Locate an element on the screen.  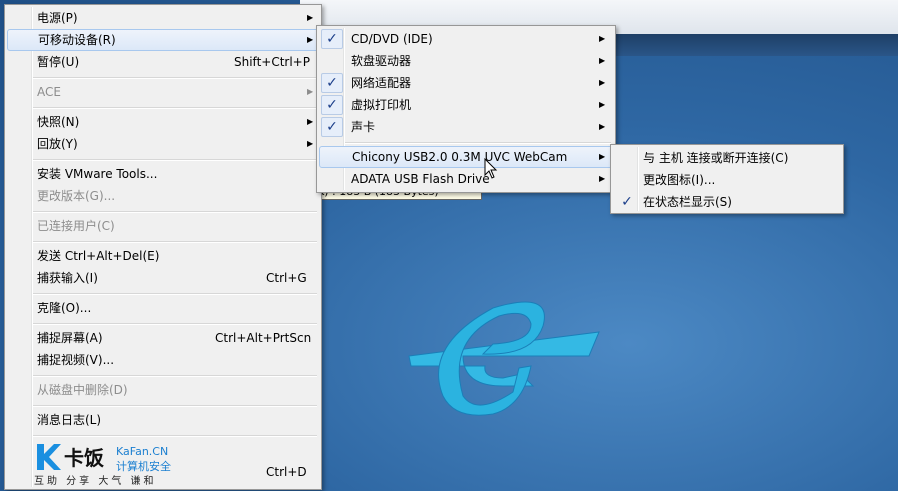
menu-item-label: 捕捉屏幕(A) is located at coordinates (70, 338).